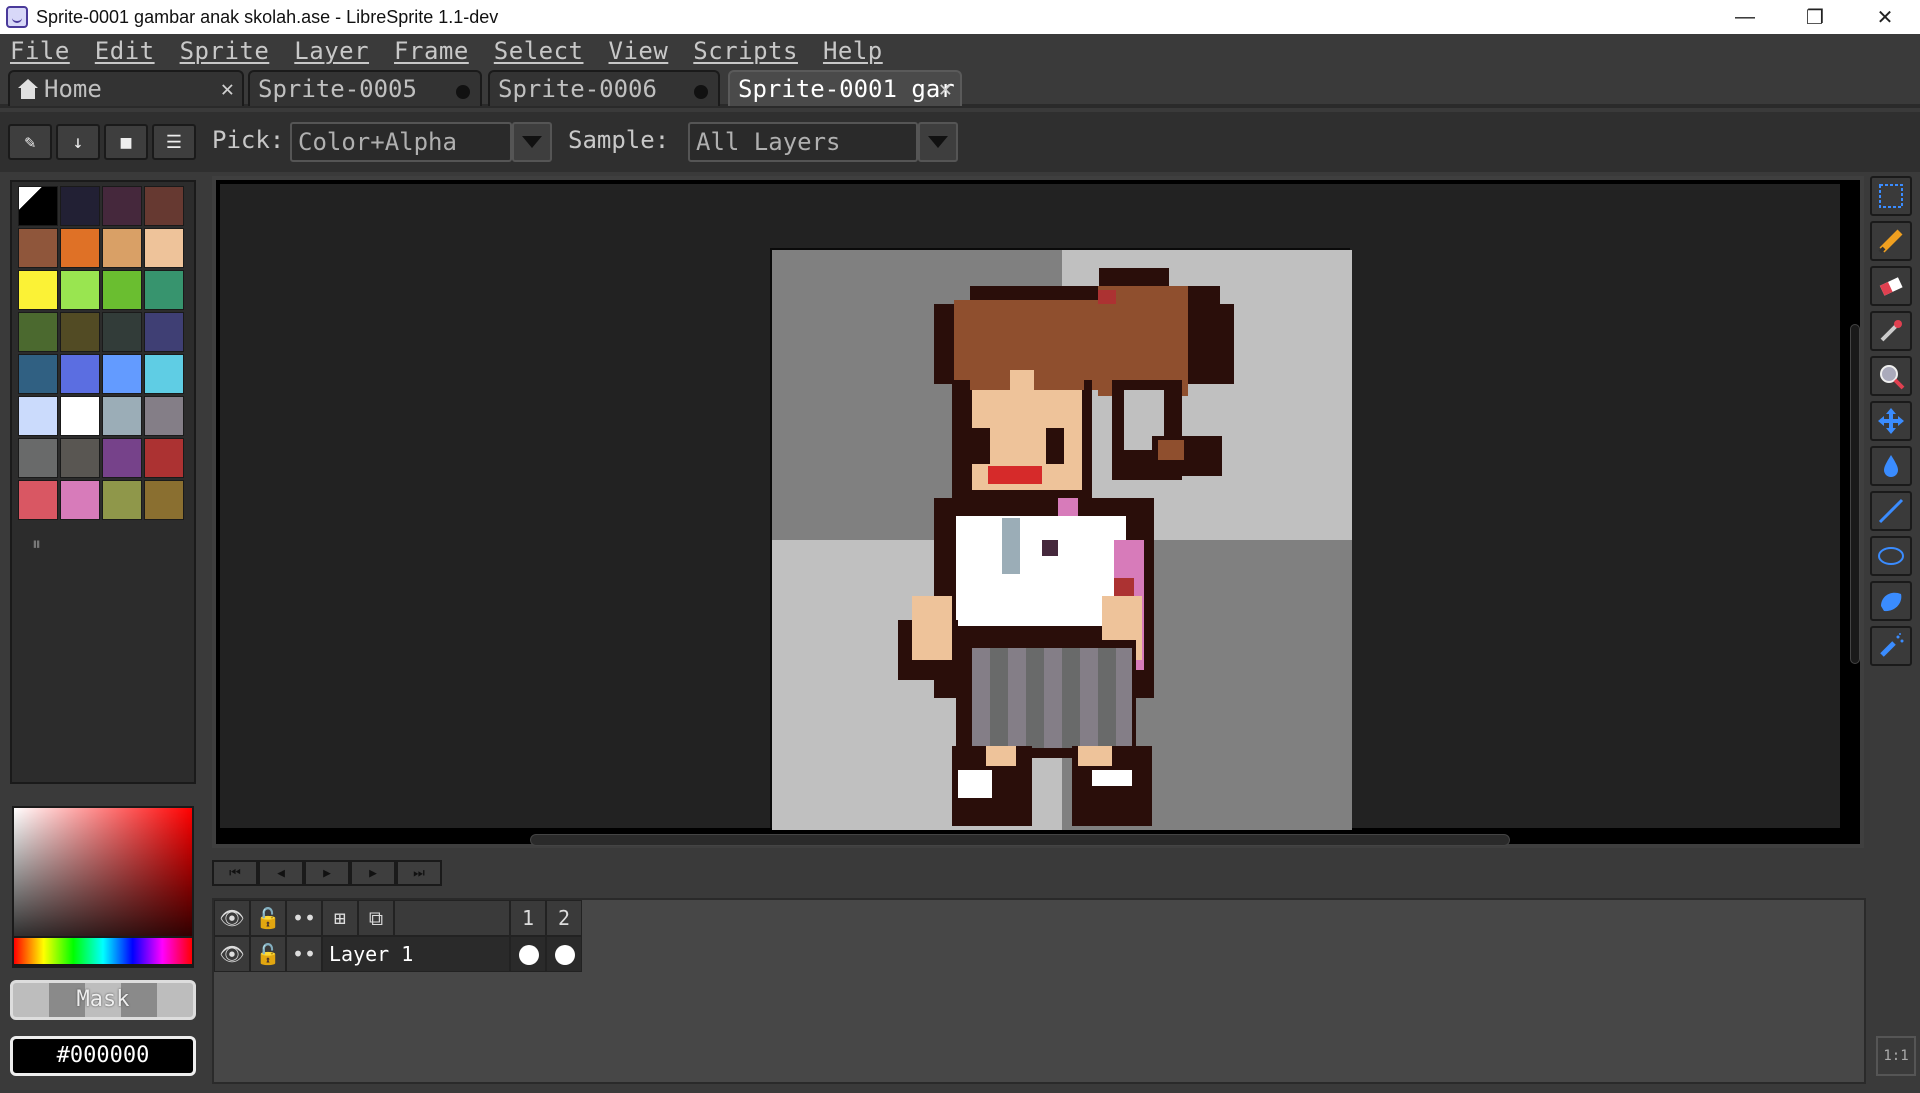 The width and height of the screenshot is (1920, 1093). I want to click on first-frame-button: ⏮, so click(235, 873).